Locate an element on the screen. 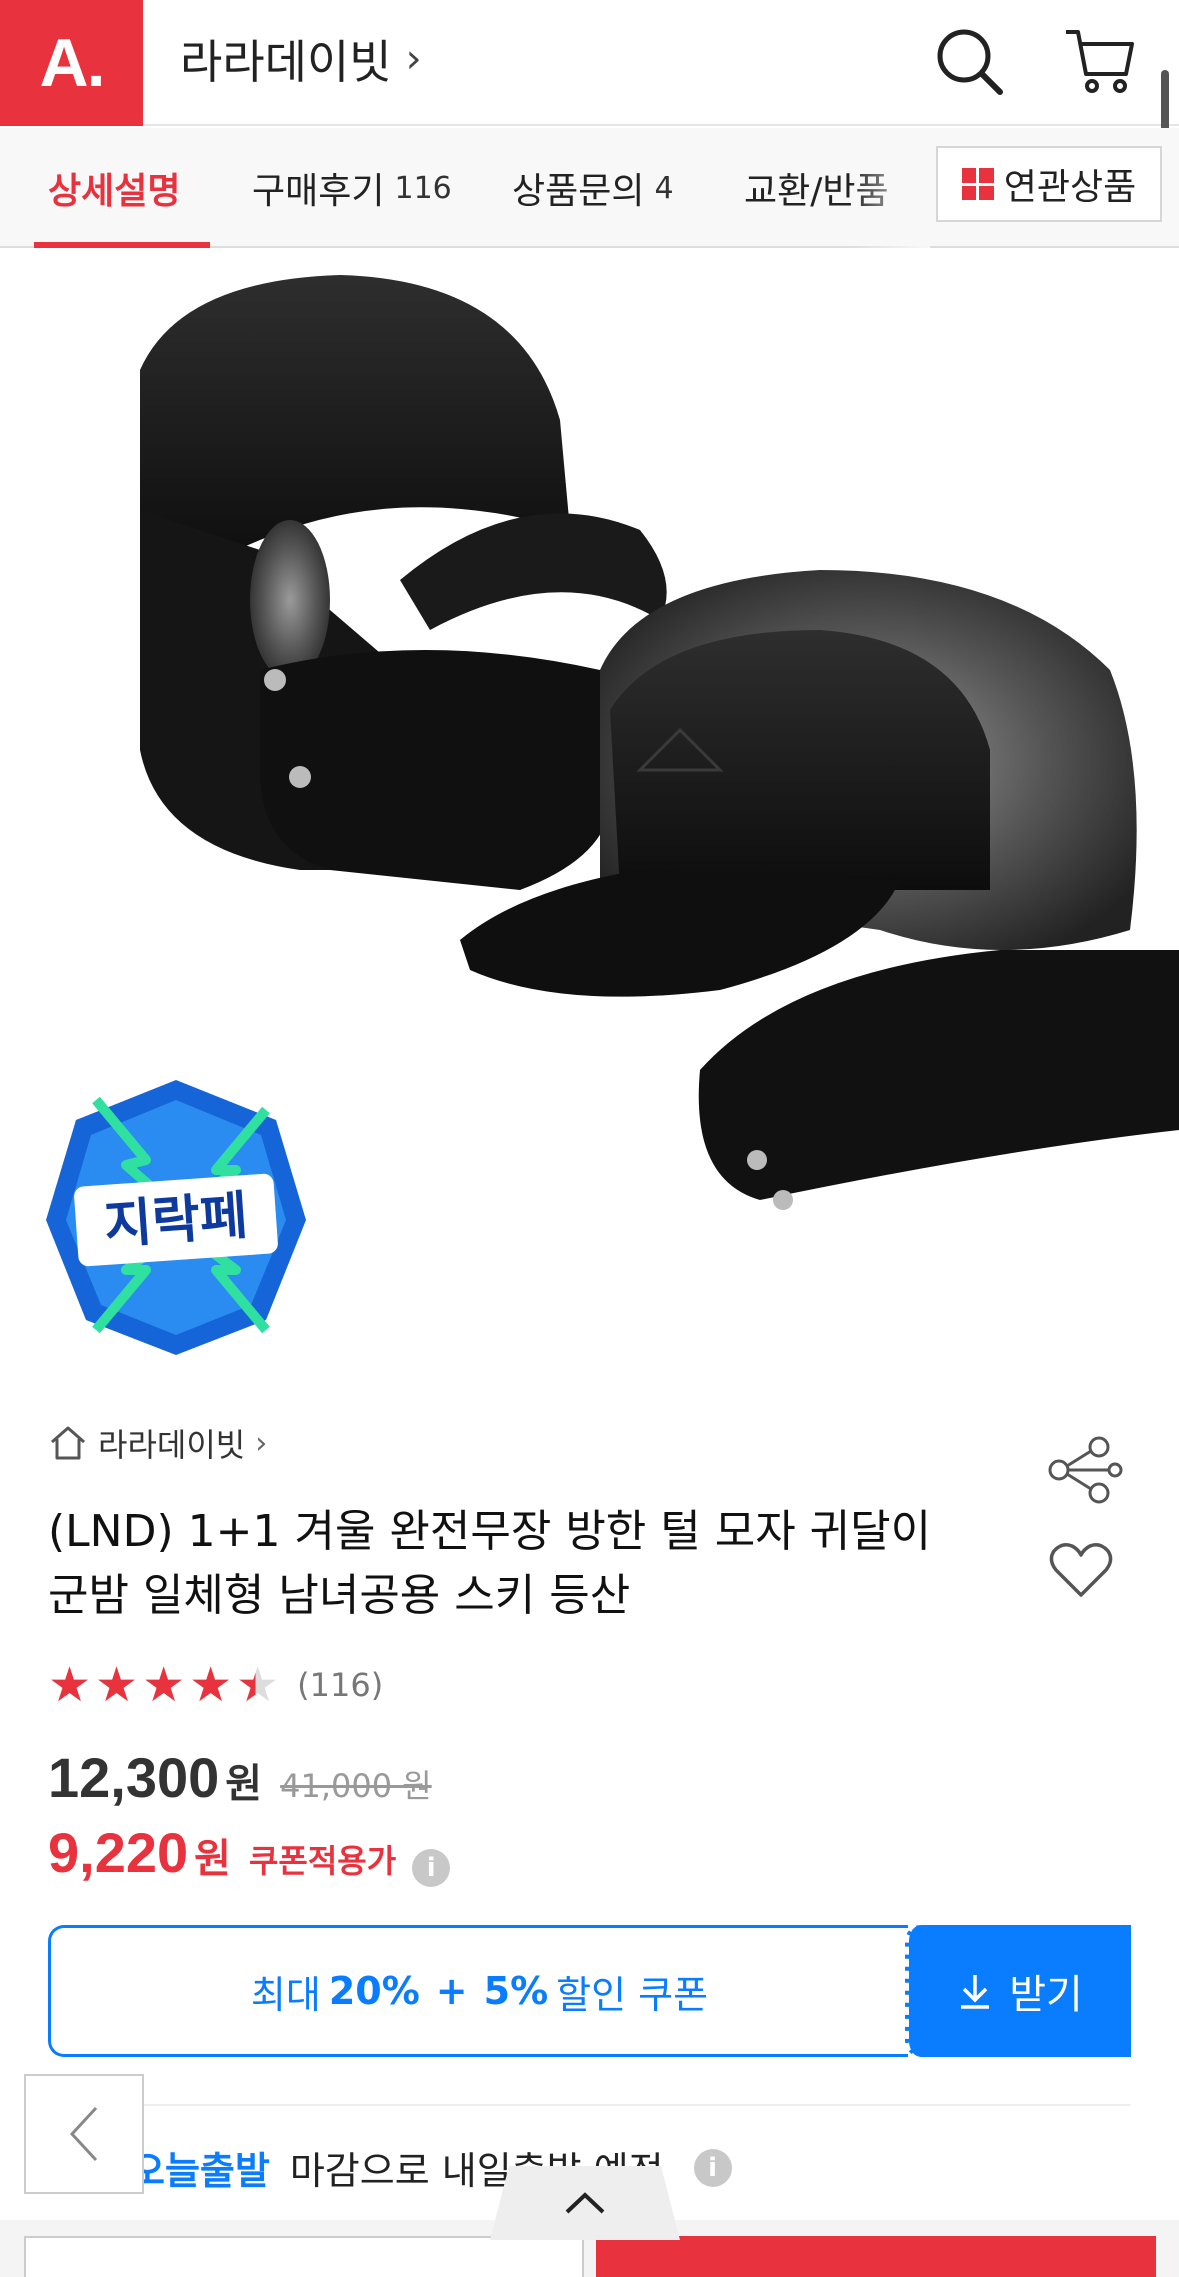  price-row: 12,300 원 41,000 원 is located at coordinates (240, 1777).